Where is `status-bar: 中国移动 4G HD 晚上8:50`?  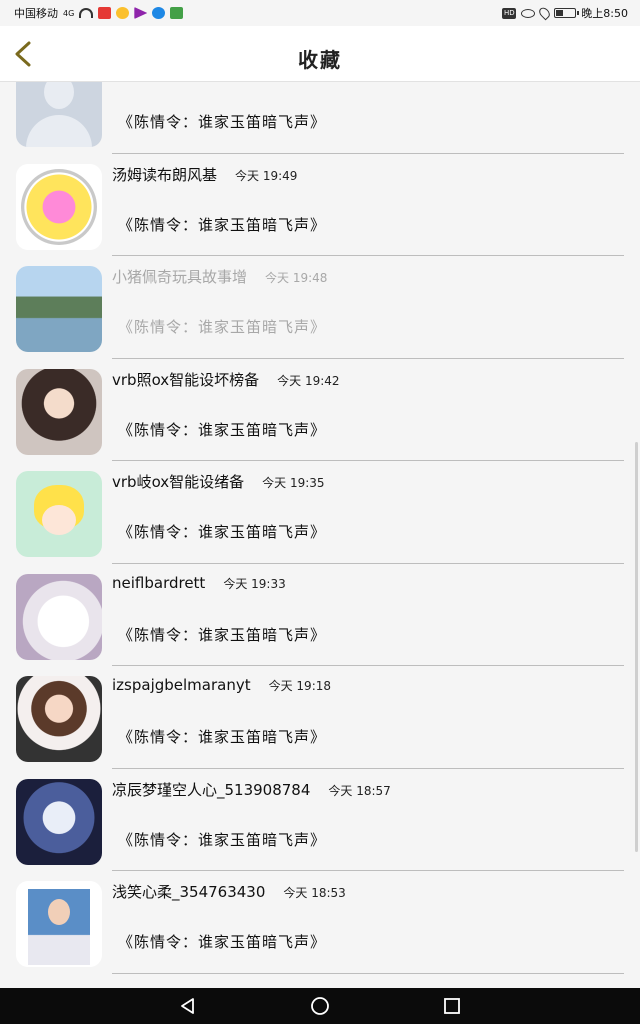
status-bar: 中国移动 4G HD 晚上8:50 is located at coordinates (320, 13).